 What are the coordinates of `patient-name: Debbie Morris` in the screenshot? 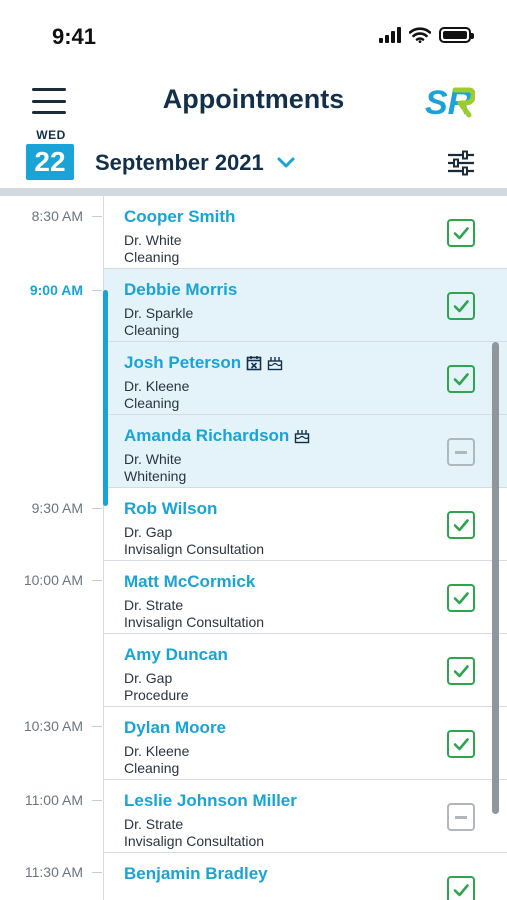 It's located at (180, 290).